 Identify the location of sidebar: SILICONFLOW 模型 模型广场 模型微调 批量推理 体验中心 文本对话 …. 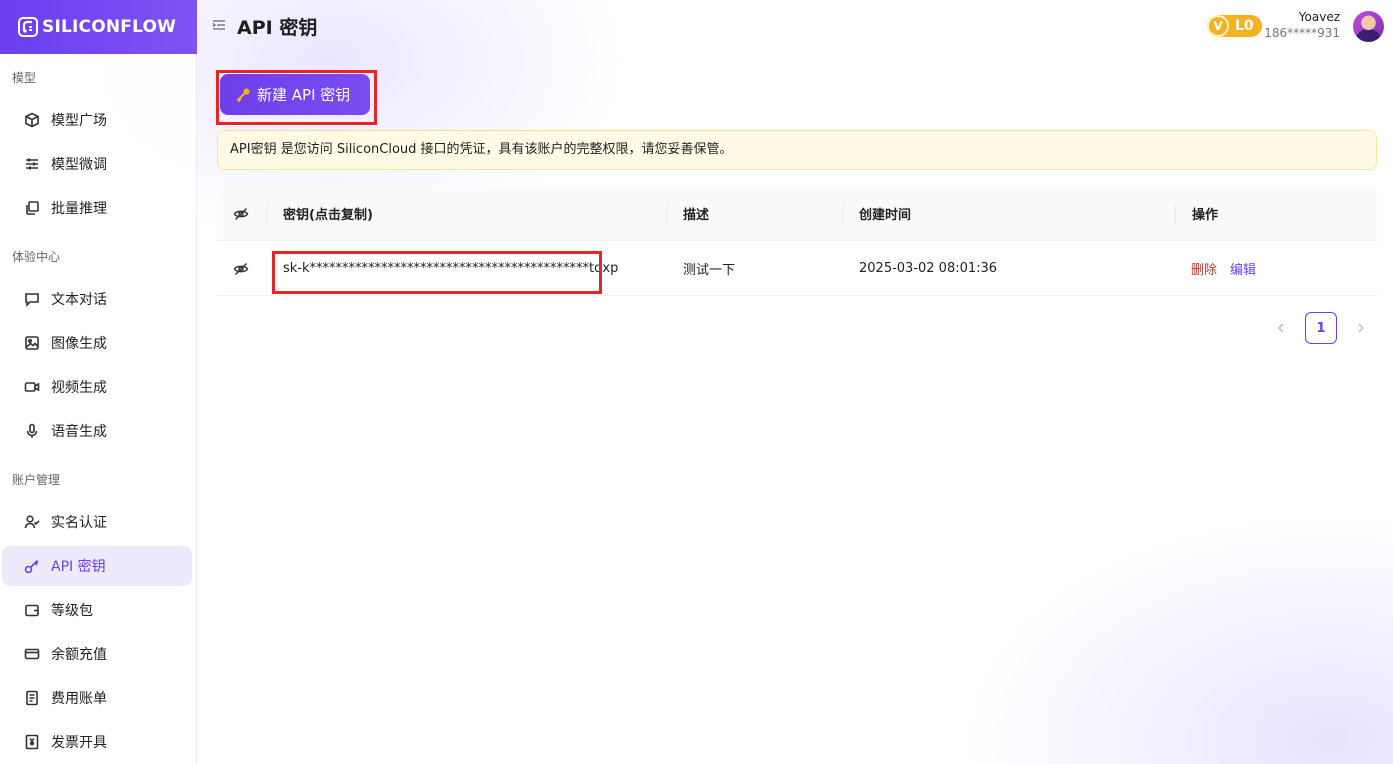
(98, 382).